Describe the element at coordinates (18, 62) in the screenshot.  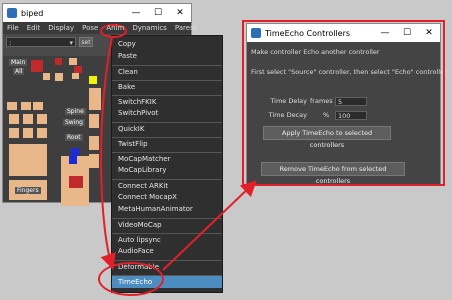
I see `main-label: Main` at that location.